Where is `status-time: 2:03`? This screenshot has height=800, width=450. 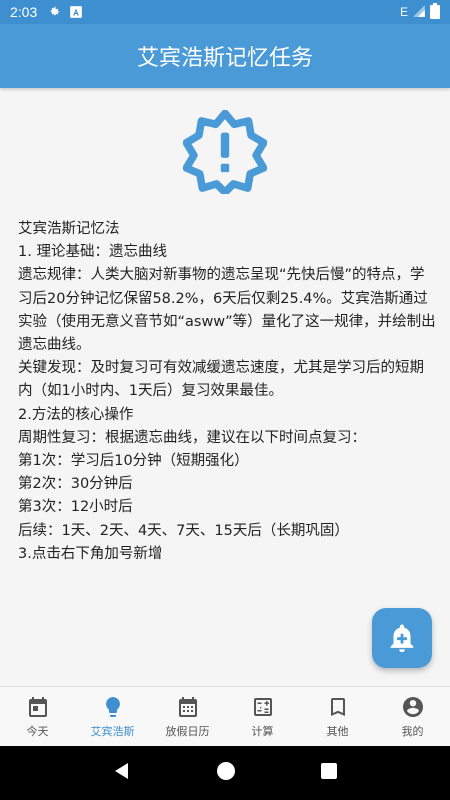 status-time: 2:03 is located at coordinates (24, 12).